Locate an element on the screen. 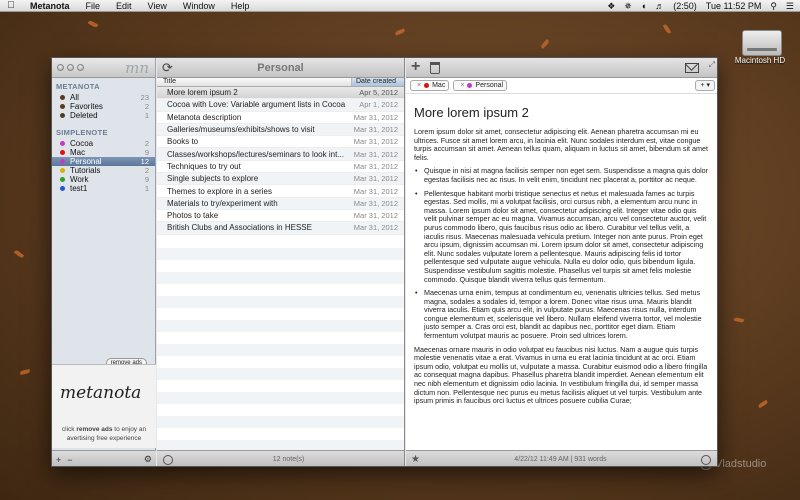 The width and height of the screenshot is (800, 500). wifi-icon: ◖ is located at coordinates (643, 6).